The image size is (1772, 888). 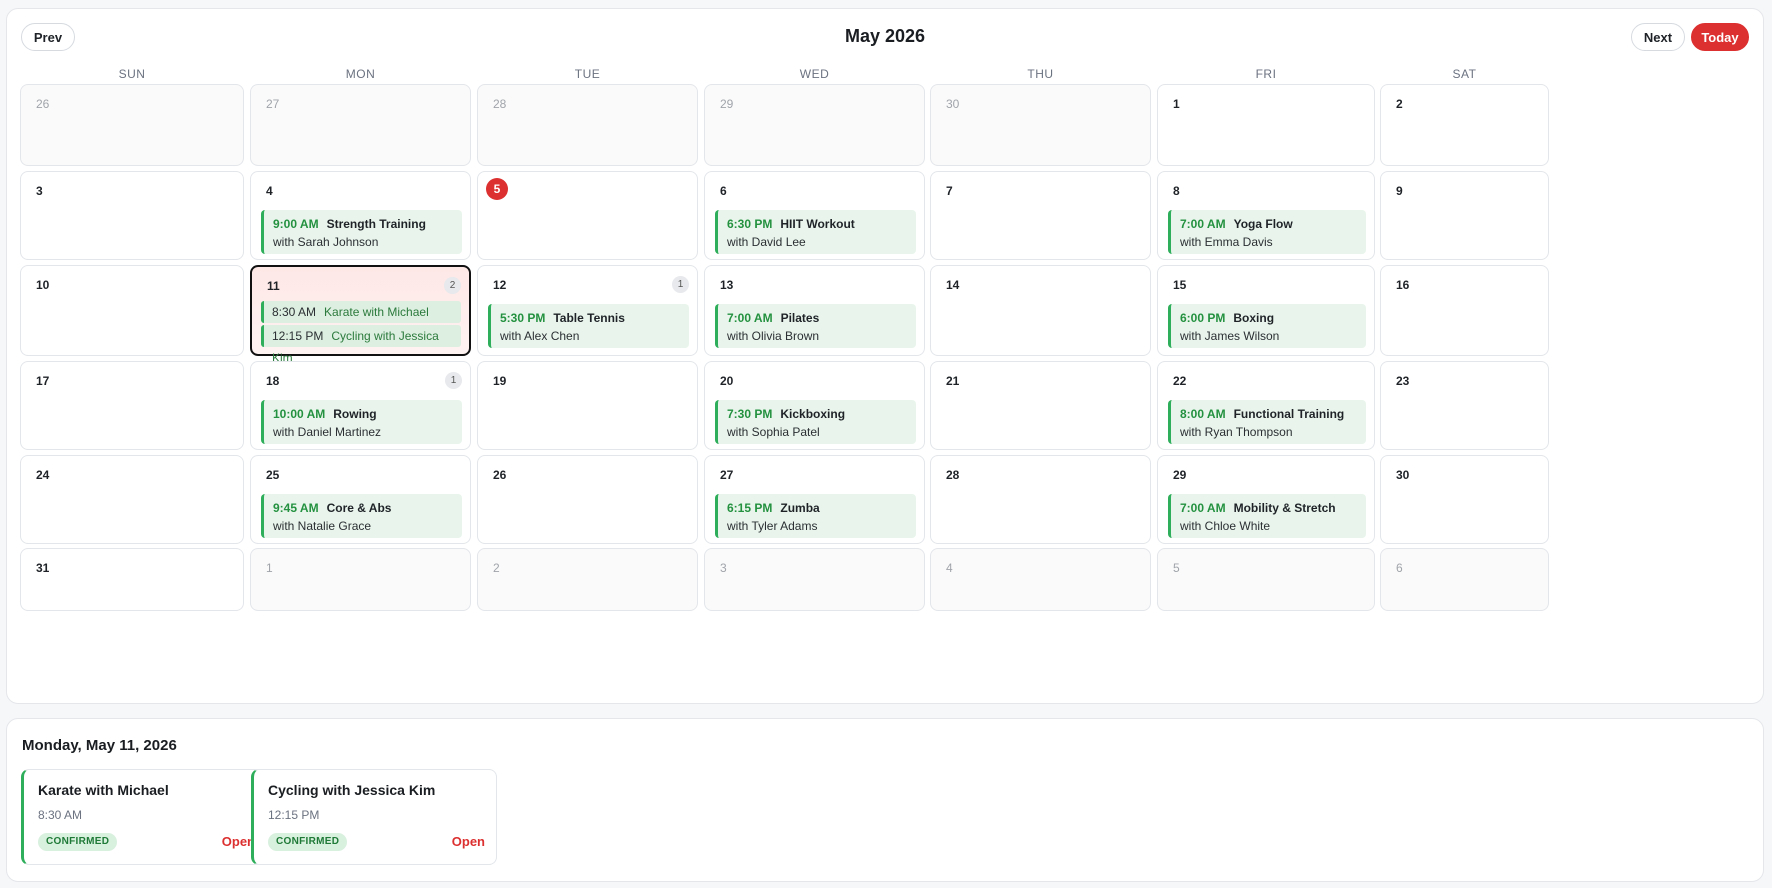 I want to click on event-header: 7:30 PM Kickboxing, so click(x=821, y=414).